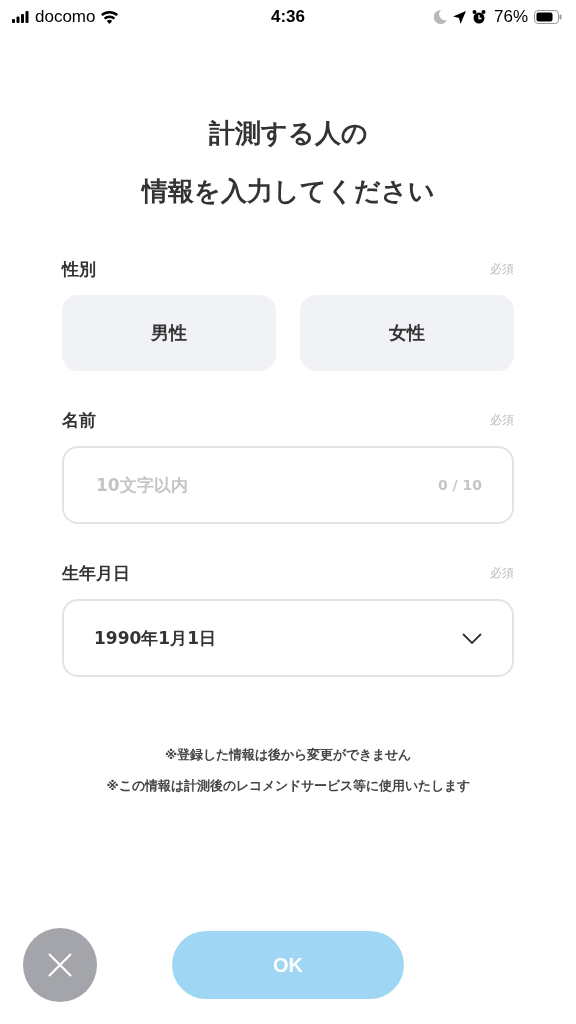 The image size is (576, 1024). I want to click on moon-icon, so click(440, 17).